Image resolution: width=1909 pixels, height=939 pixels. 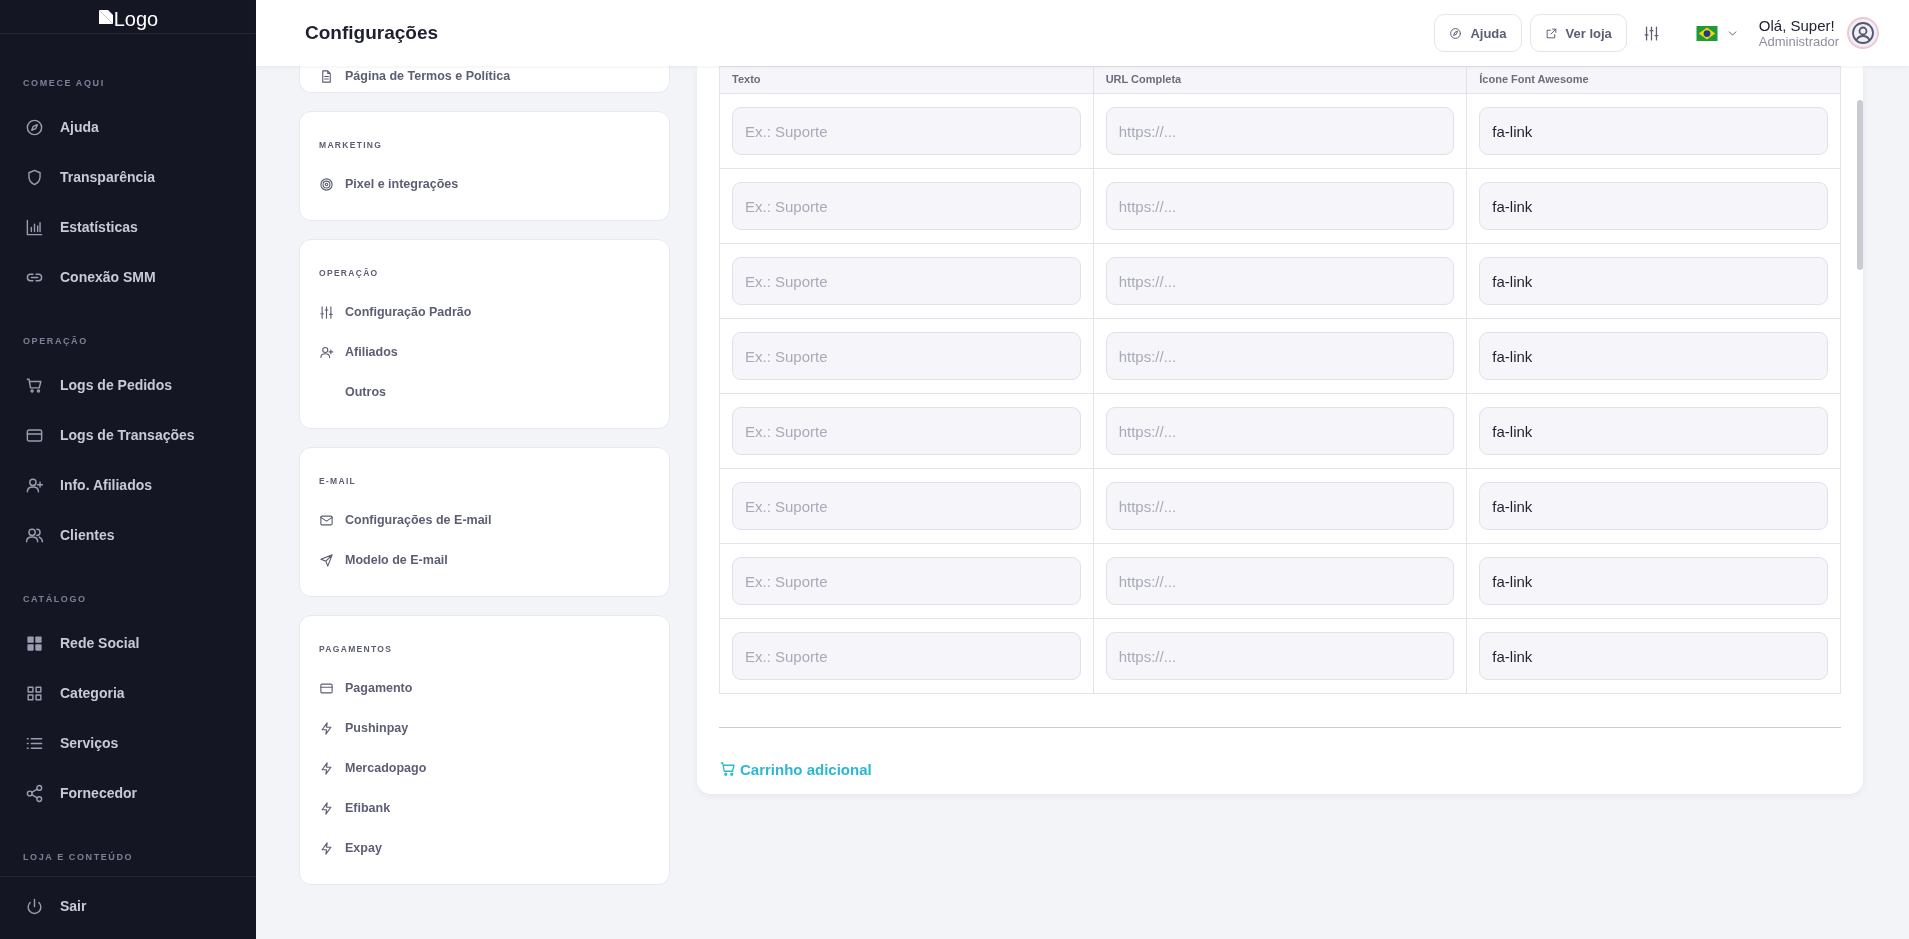 What do you see at coordinates (128, 906) in the screenshot?
I see `logout-item: Sair` at bounding box center [128, 906].